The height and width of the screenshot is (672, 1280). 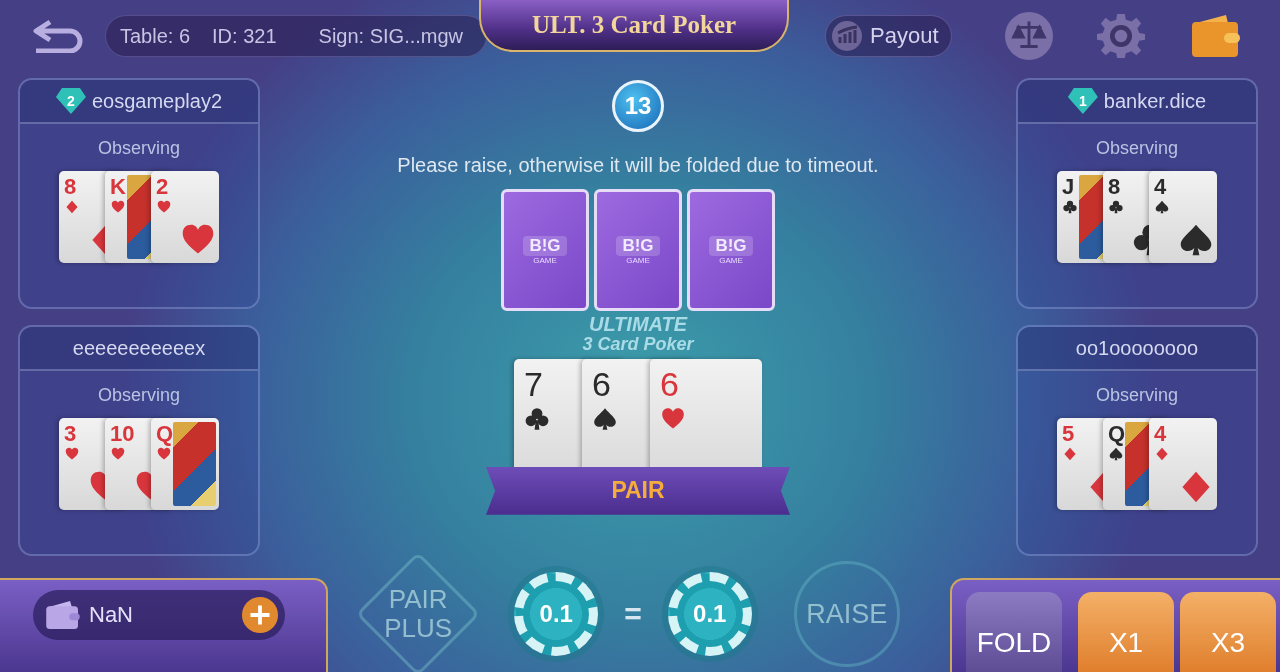 I want to click on player-name: eeeeeeeeeeex, so click(x=139, y=348).